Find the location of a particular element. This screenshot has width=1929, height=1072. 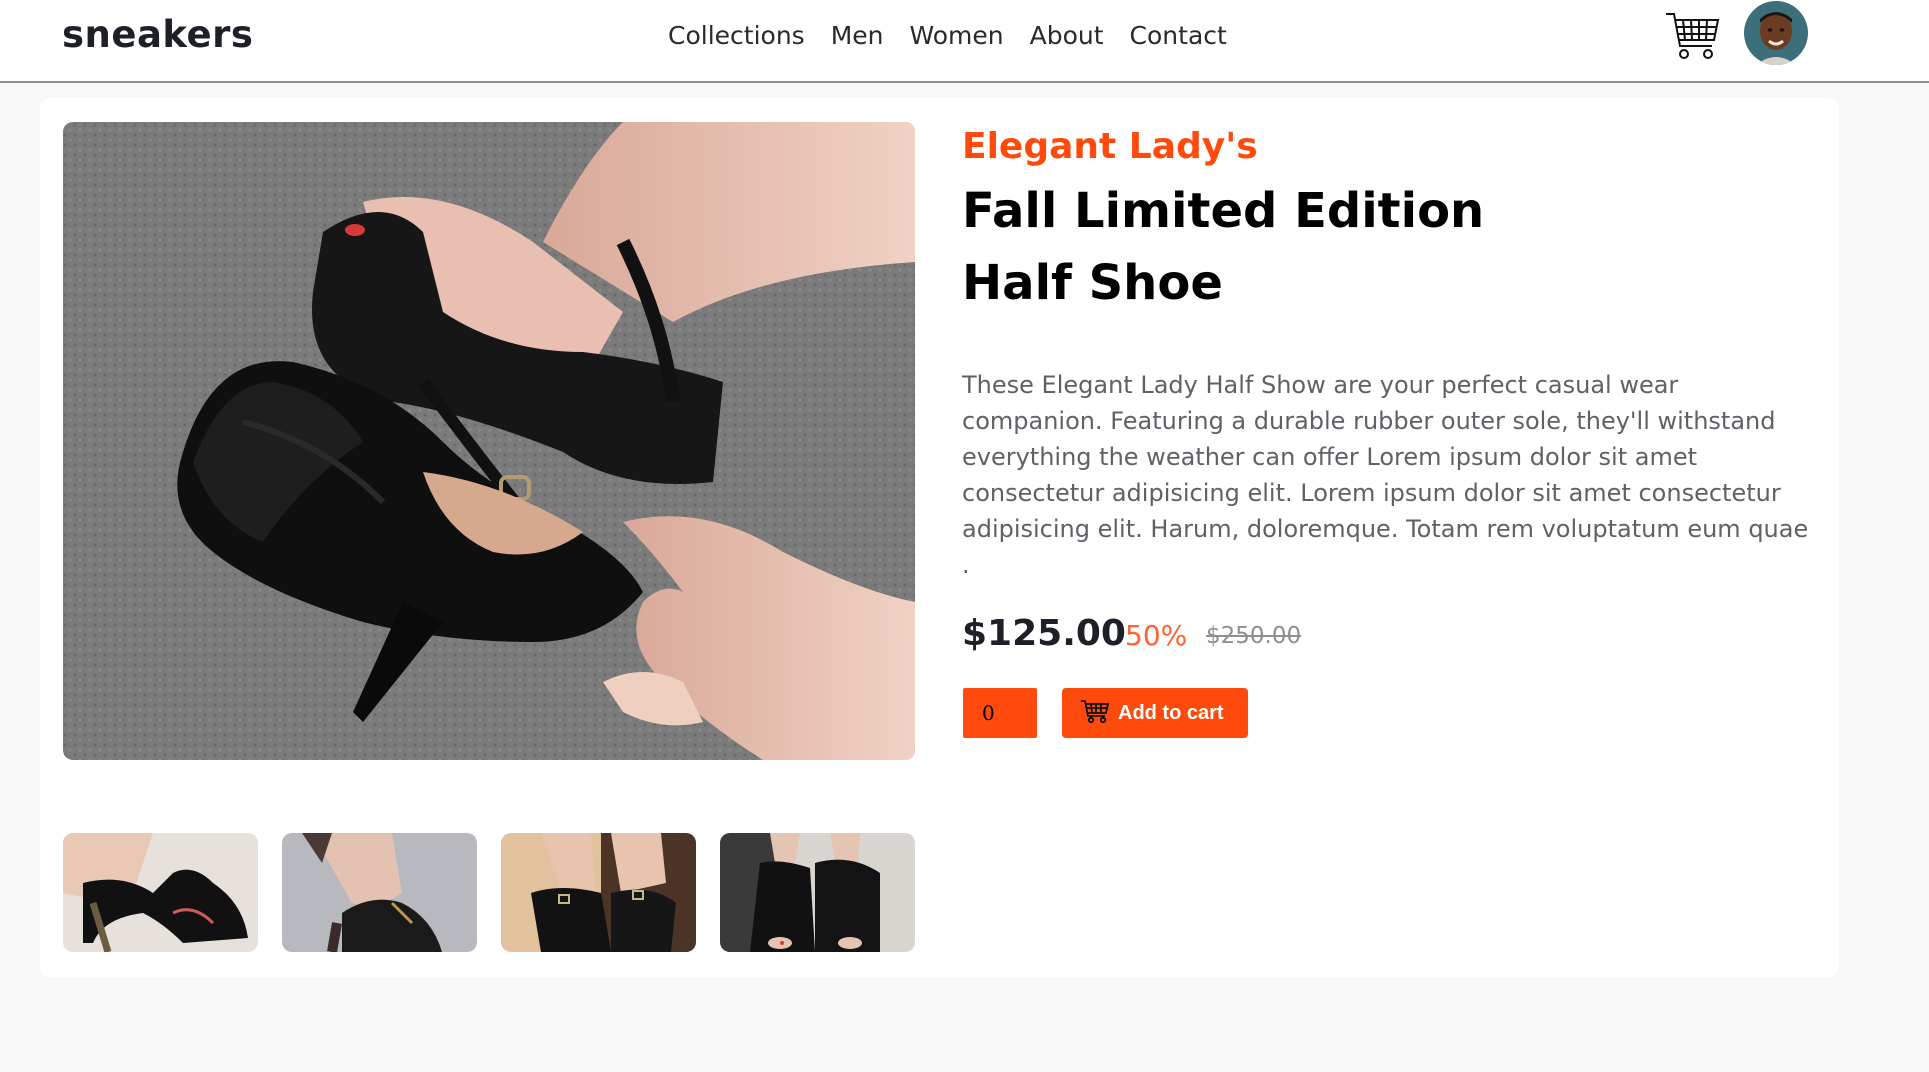

main-nav: Collections Men Women About Contact is located at coordinates (947, 35).